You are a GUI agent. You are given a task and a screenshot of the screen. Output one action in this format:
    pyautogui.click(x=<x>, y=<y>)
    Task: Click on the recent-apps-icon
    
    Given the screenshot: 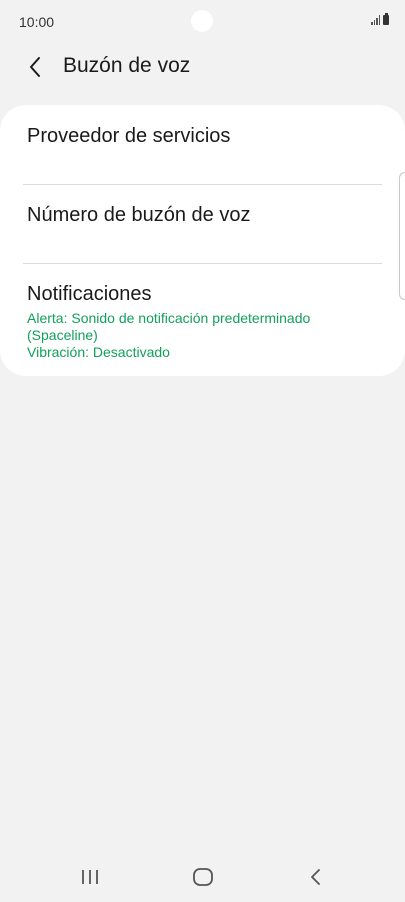 What is the action you would take?
    pyautogui.click(x=90, y=877)
    